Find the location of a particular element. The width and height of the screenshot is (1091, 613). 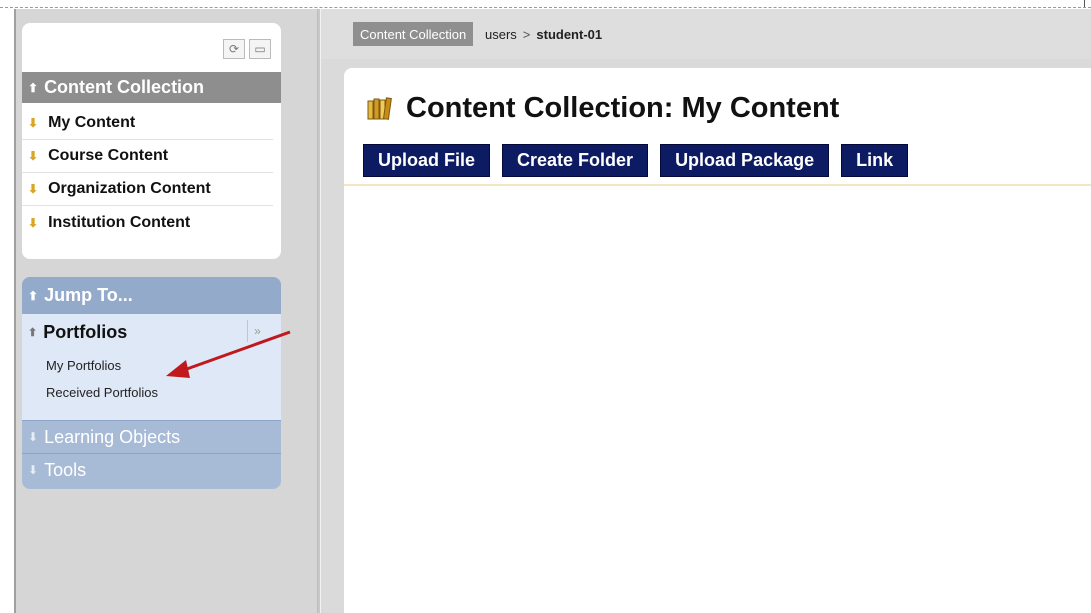

sidebar-item-label: Organization Content is located at coordinates (129, 188).